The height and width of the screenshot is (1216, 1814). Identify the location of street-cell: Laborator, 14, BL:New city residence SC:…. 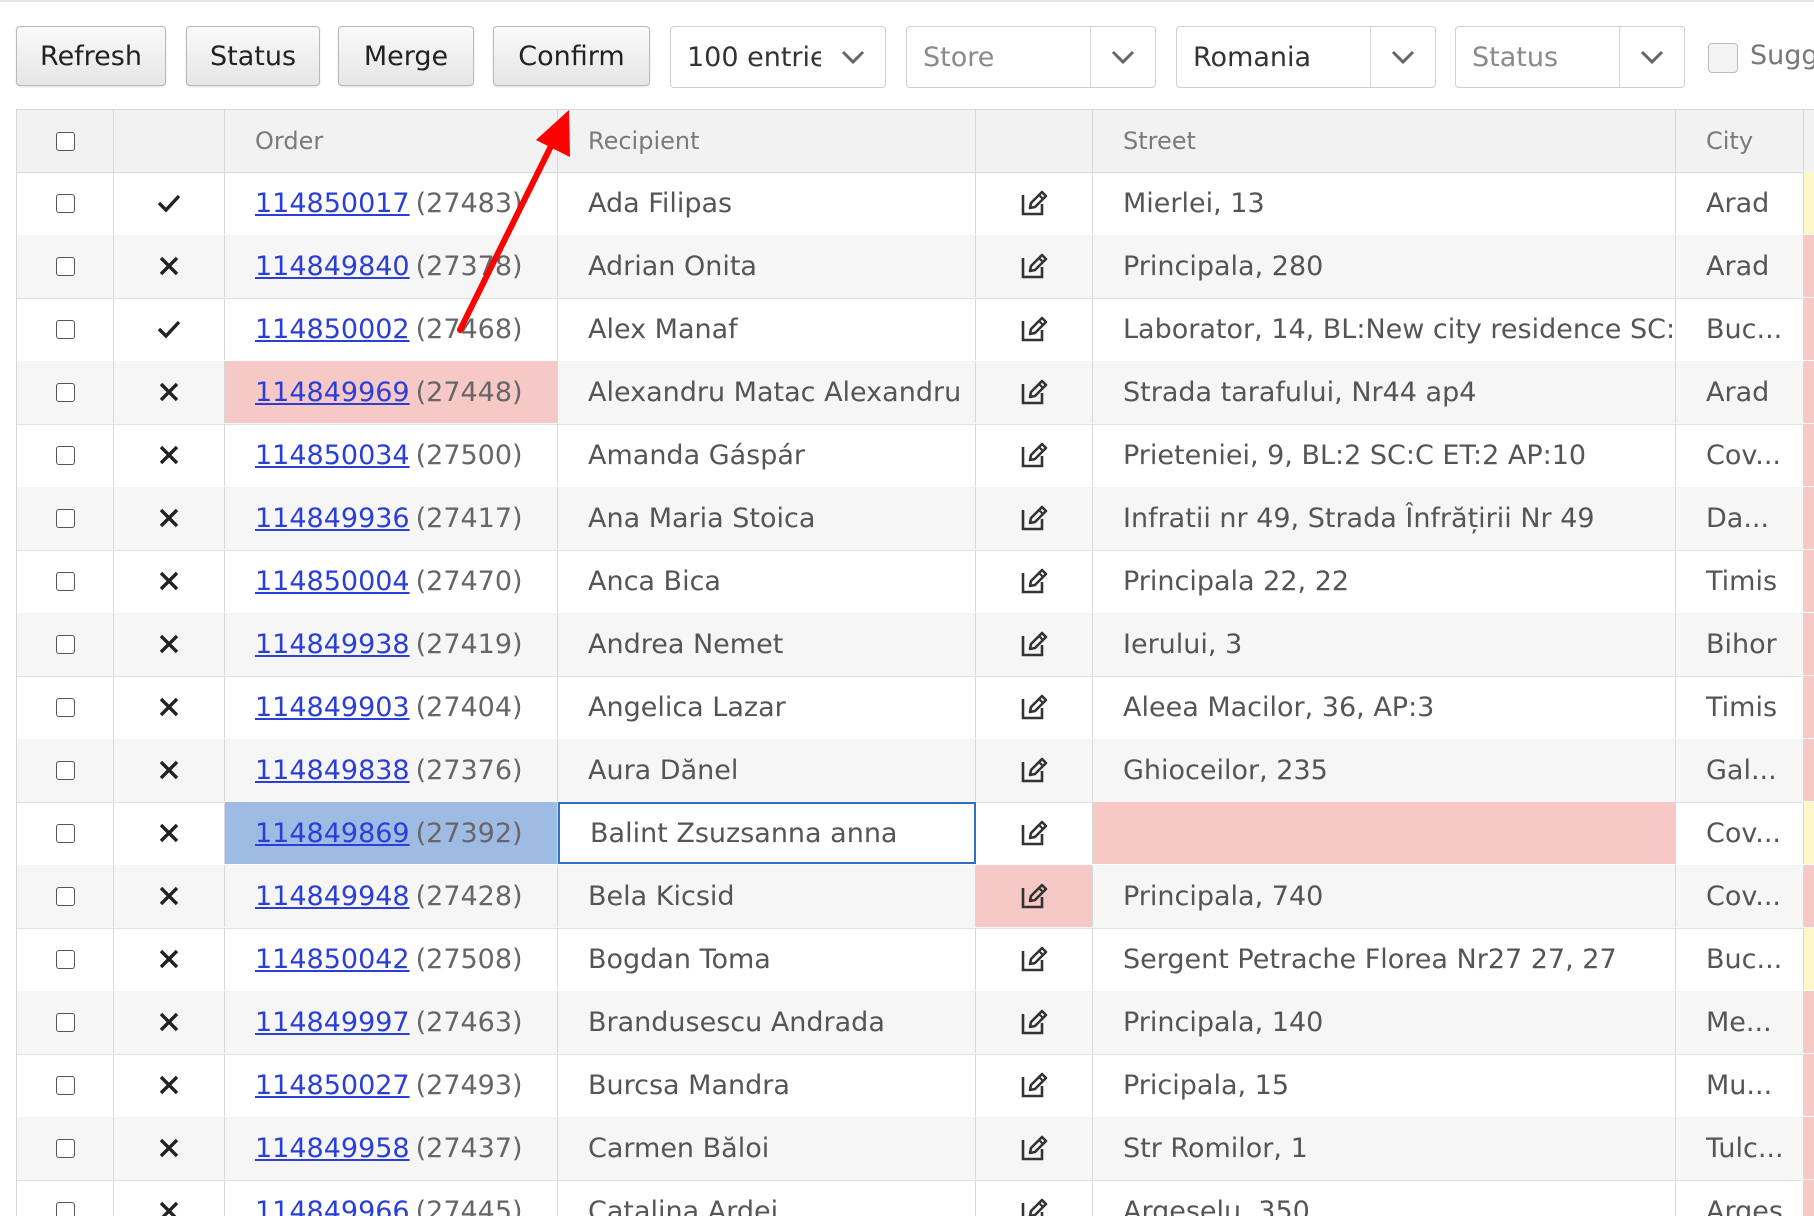
(1384, 329).